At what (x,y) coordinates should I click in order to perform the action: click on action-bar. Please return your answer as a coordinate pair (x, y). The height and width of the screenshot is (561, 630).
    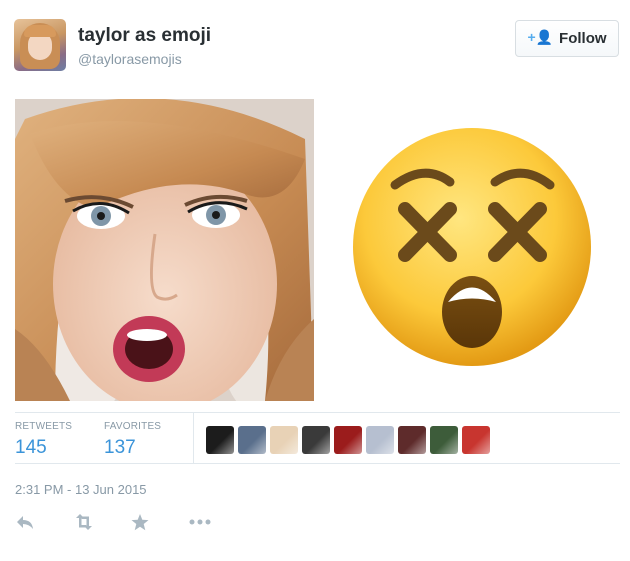
    Looking at the image, I should click on (131, 522).